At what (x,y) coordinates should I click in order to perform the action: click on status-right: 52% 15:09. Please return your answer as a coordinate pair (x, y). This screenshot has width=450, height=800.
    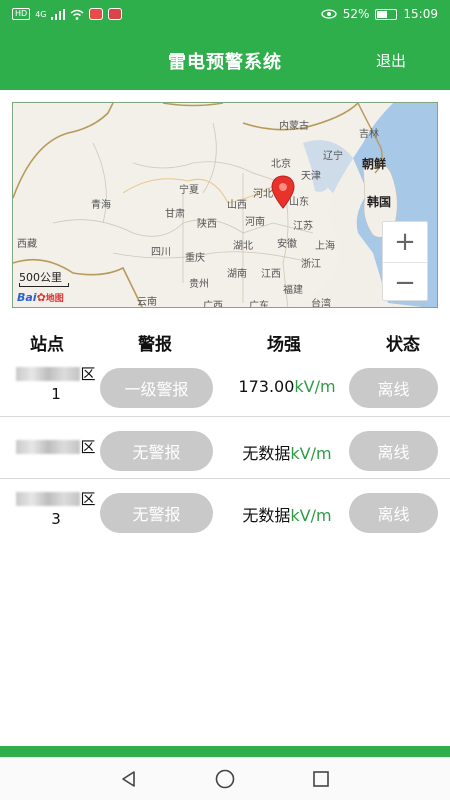
    Looking at the image, I should click on (379, 14).